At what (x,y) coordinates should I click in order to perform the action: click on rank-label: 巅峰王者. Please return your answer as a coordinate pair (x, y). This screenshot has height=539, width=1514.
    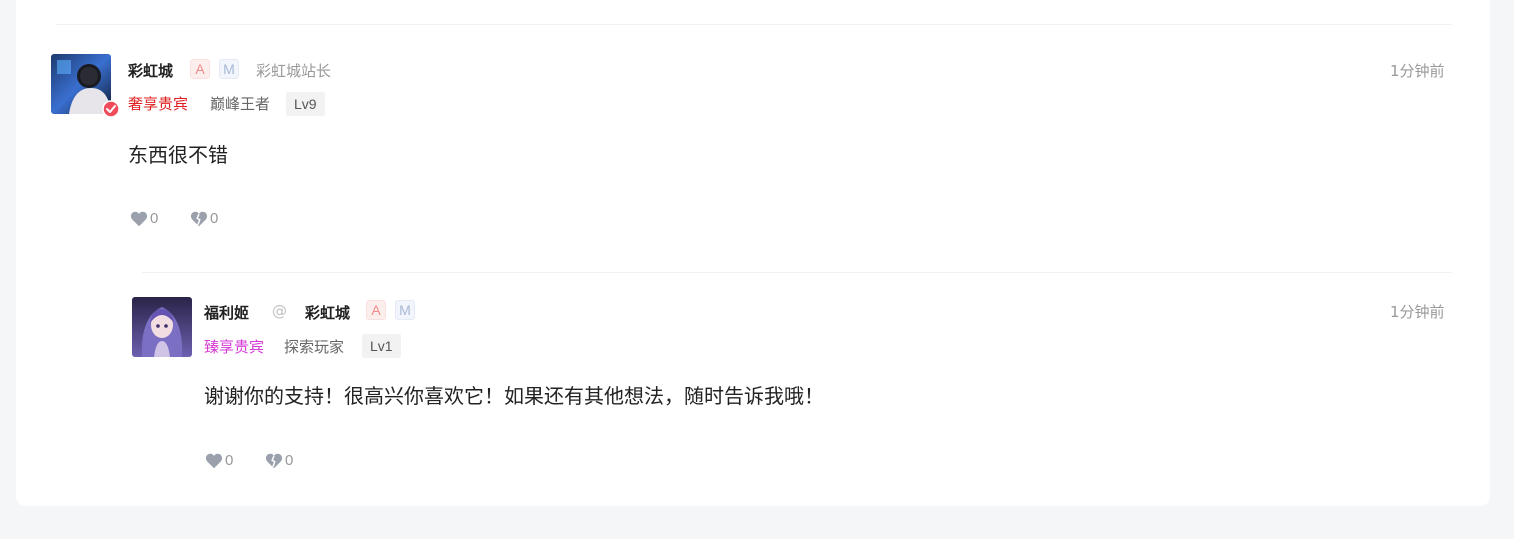
    Looking at the image, I should click on (240, 104).